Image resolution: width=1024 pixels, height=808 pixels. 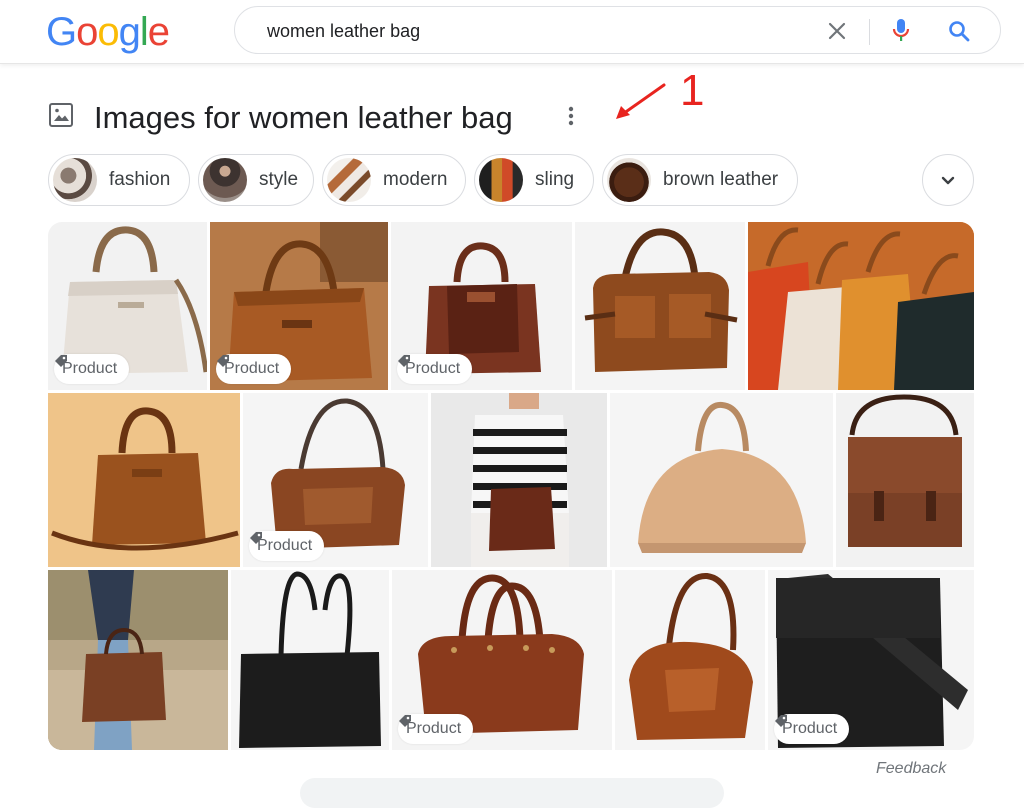 I want to click on related-search-chips: fashion style modern sling brown leather, so click(x=513, y=180).